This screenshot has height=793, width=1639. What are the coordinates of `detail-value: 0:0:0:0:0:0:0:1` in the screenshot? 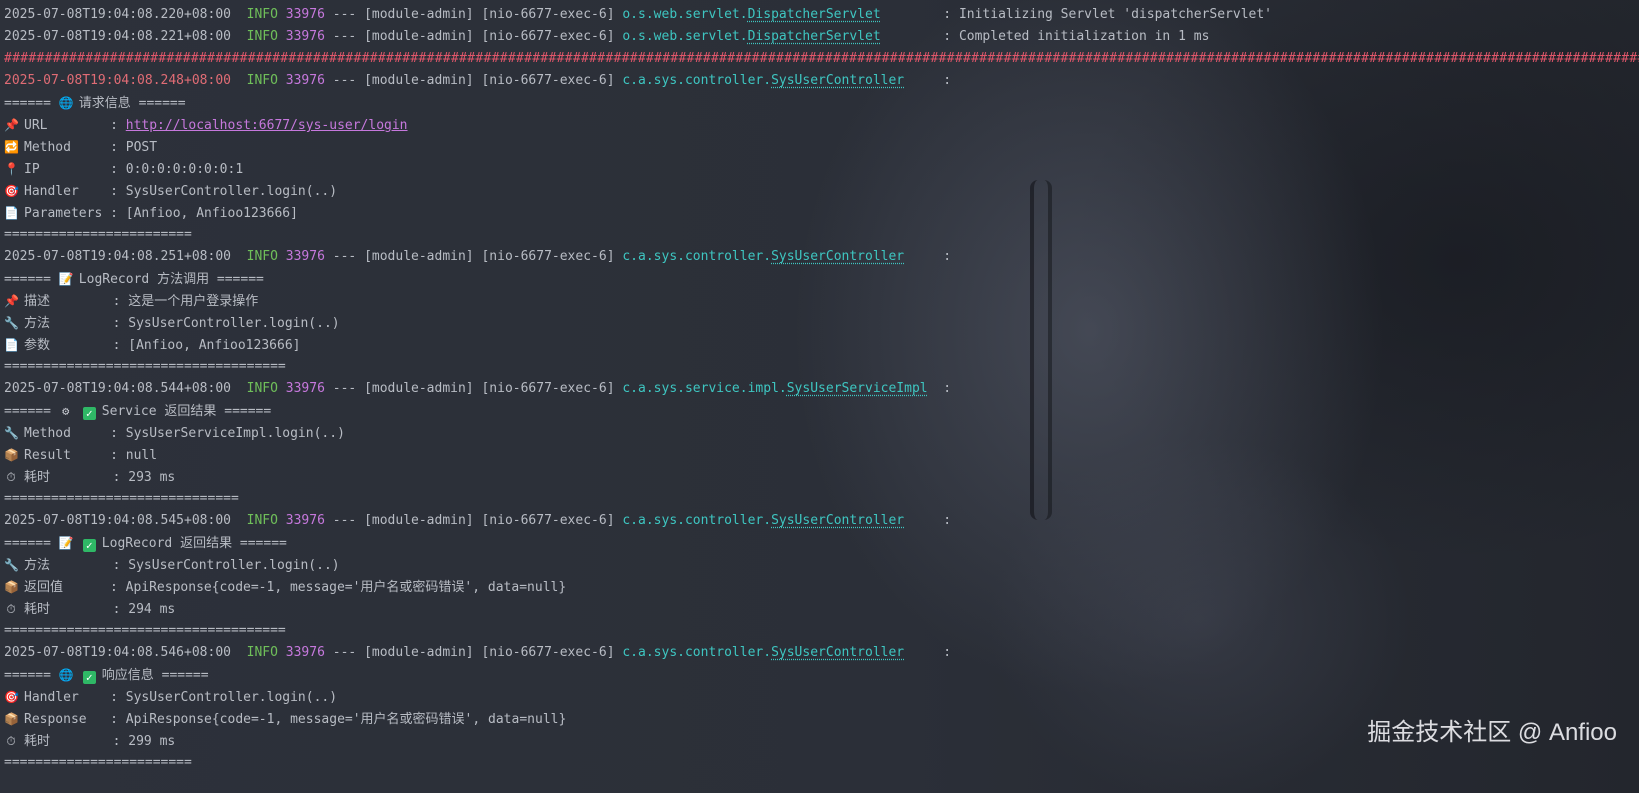 It's located at (184, 169).